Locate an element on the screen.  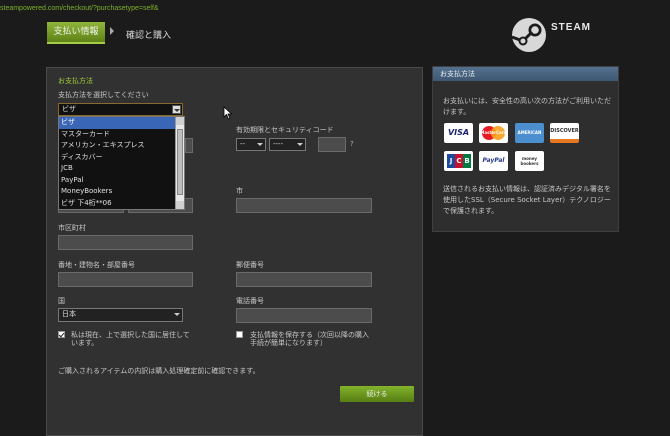
step-arrow-icon is located at coordinates (112, 31).